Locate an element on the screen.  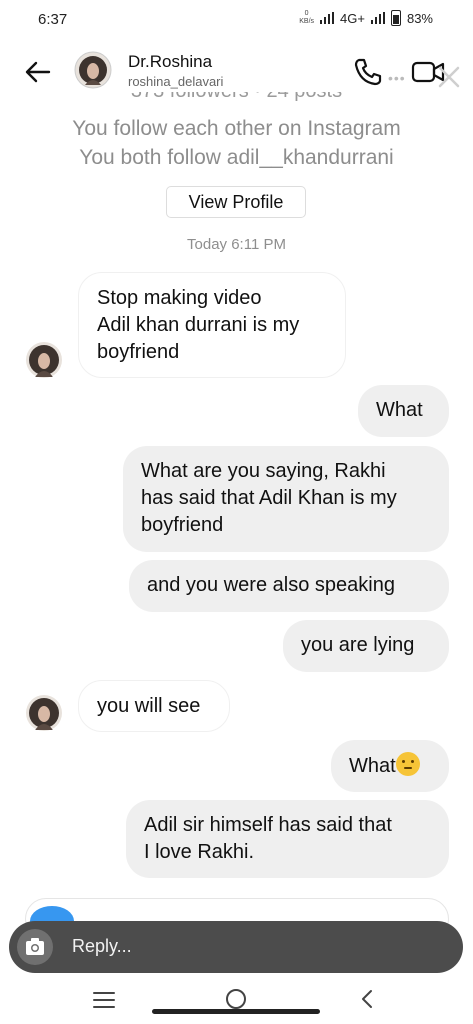
status-time: 6:37 is located at coordinates (53, 19).